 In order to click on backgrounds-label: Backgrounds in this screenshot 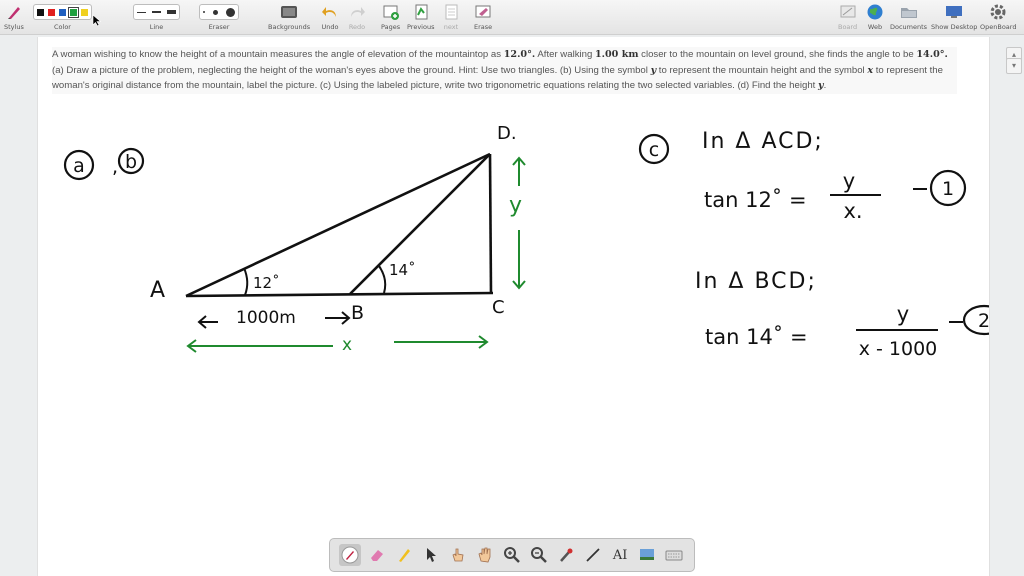, I will do `click(289, 27)`.